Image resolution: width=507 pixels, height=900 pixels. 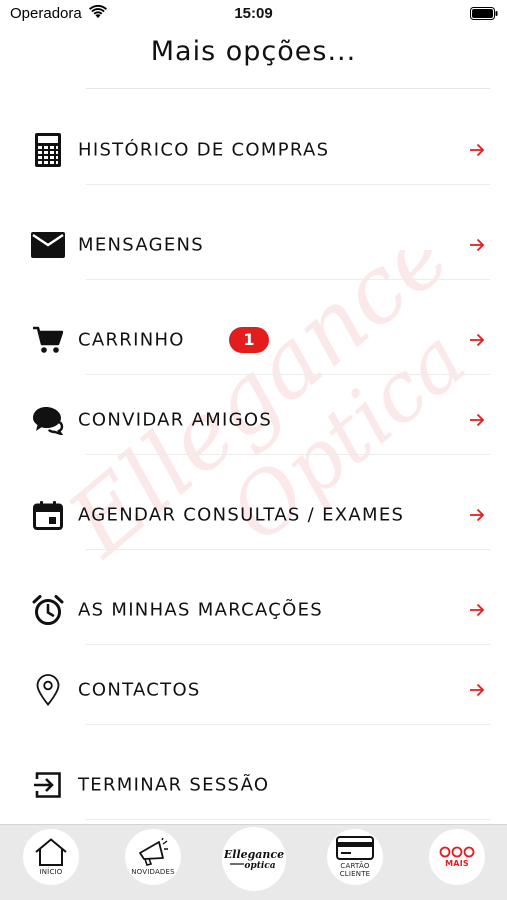 I want to click on menu-item-book-appointment: AGENDAR CONSULTAS / EXAMES, so click(x=253, y=515).